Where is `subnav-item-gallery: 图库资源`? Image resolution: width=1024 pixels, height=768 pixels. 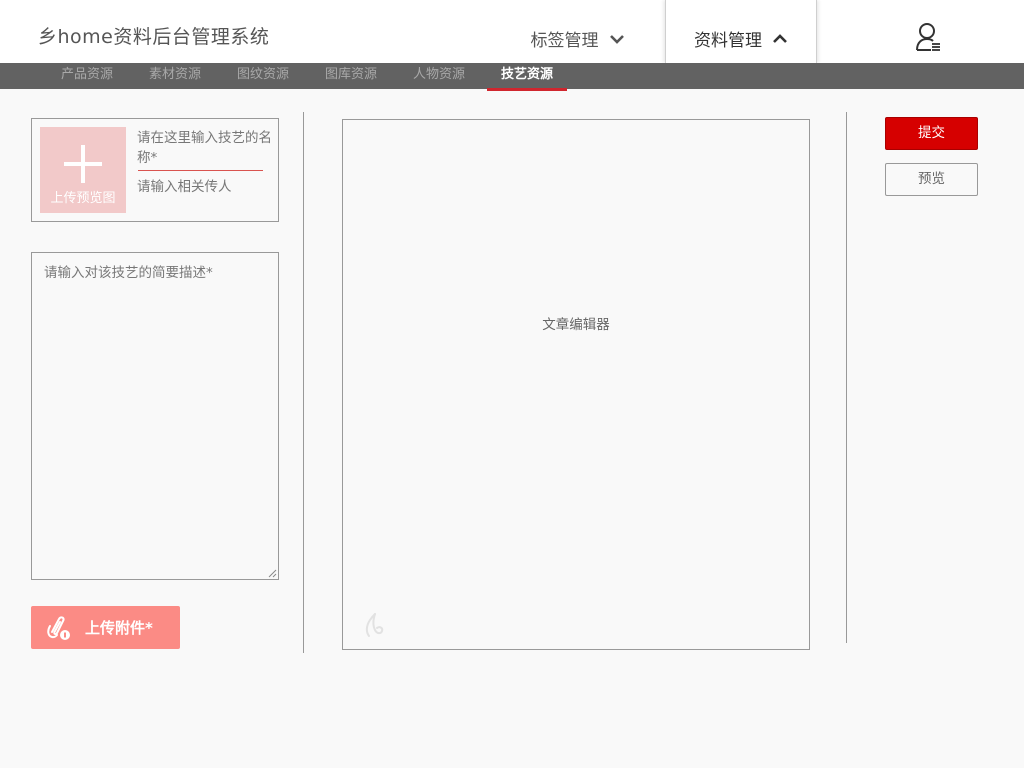
subnav-item-gallery: 图库资源 is located at coordinates (351, 76).